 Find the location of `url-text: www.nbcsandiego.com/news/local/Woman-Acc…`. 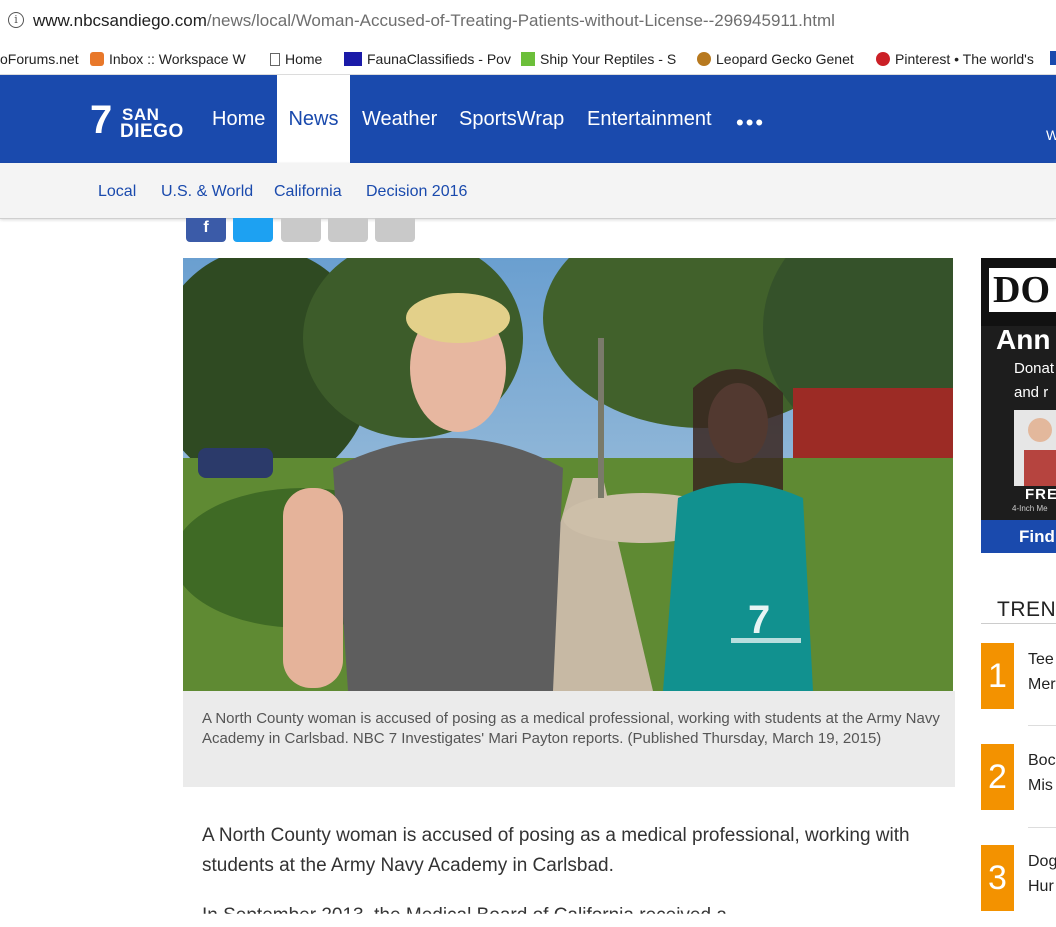

url-text: www.nbcsandiego.com/news/local/Woman-Acc… is located at coordinates (434, 21).